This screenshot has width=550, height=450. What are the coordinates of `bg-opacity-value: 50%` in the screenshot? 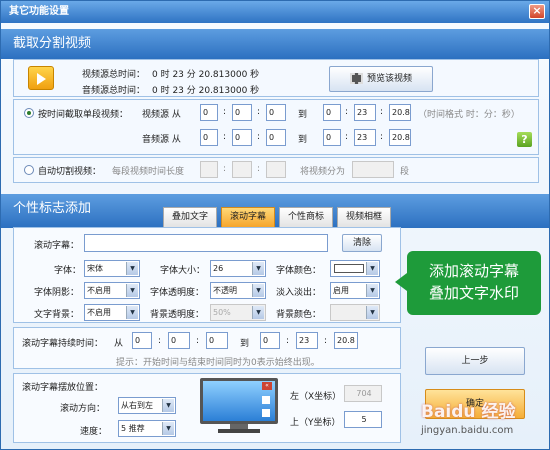 It's located at (222, 312).